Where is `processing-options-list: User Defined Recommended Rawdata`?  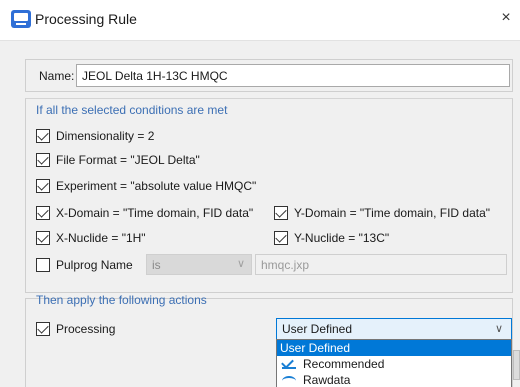 processing-options-list: User Defined Recommended Rawdata is located at coordinates (394, 363).